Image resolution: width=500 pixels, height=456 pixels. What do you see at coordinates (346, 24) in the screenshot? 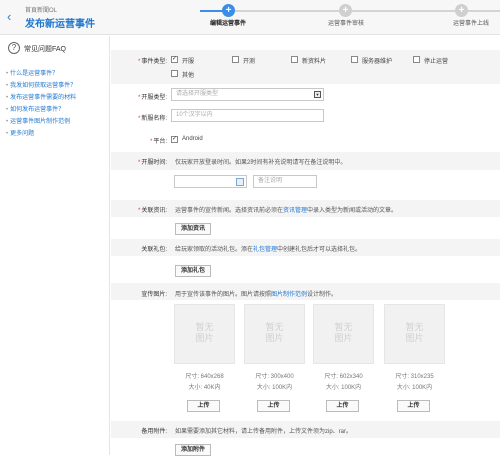
I see `step-2-label: 运营事件审核` at bounding box center [346, 24].